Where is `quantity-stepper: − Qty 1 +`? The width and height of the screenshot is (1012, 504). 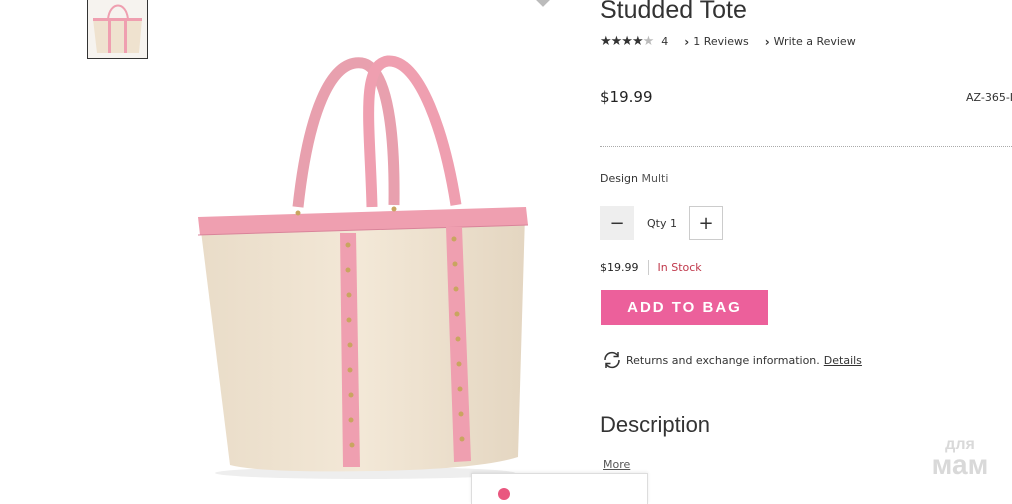 quantity-stepper: − Qty 1 + is located at coordinates (661, 223).